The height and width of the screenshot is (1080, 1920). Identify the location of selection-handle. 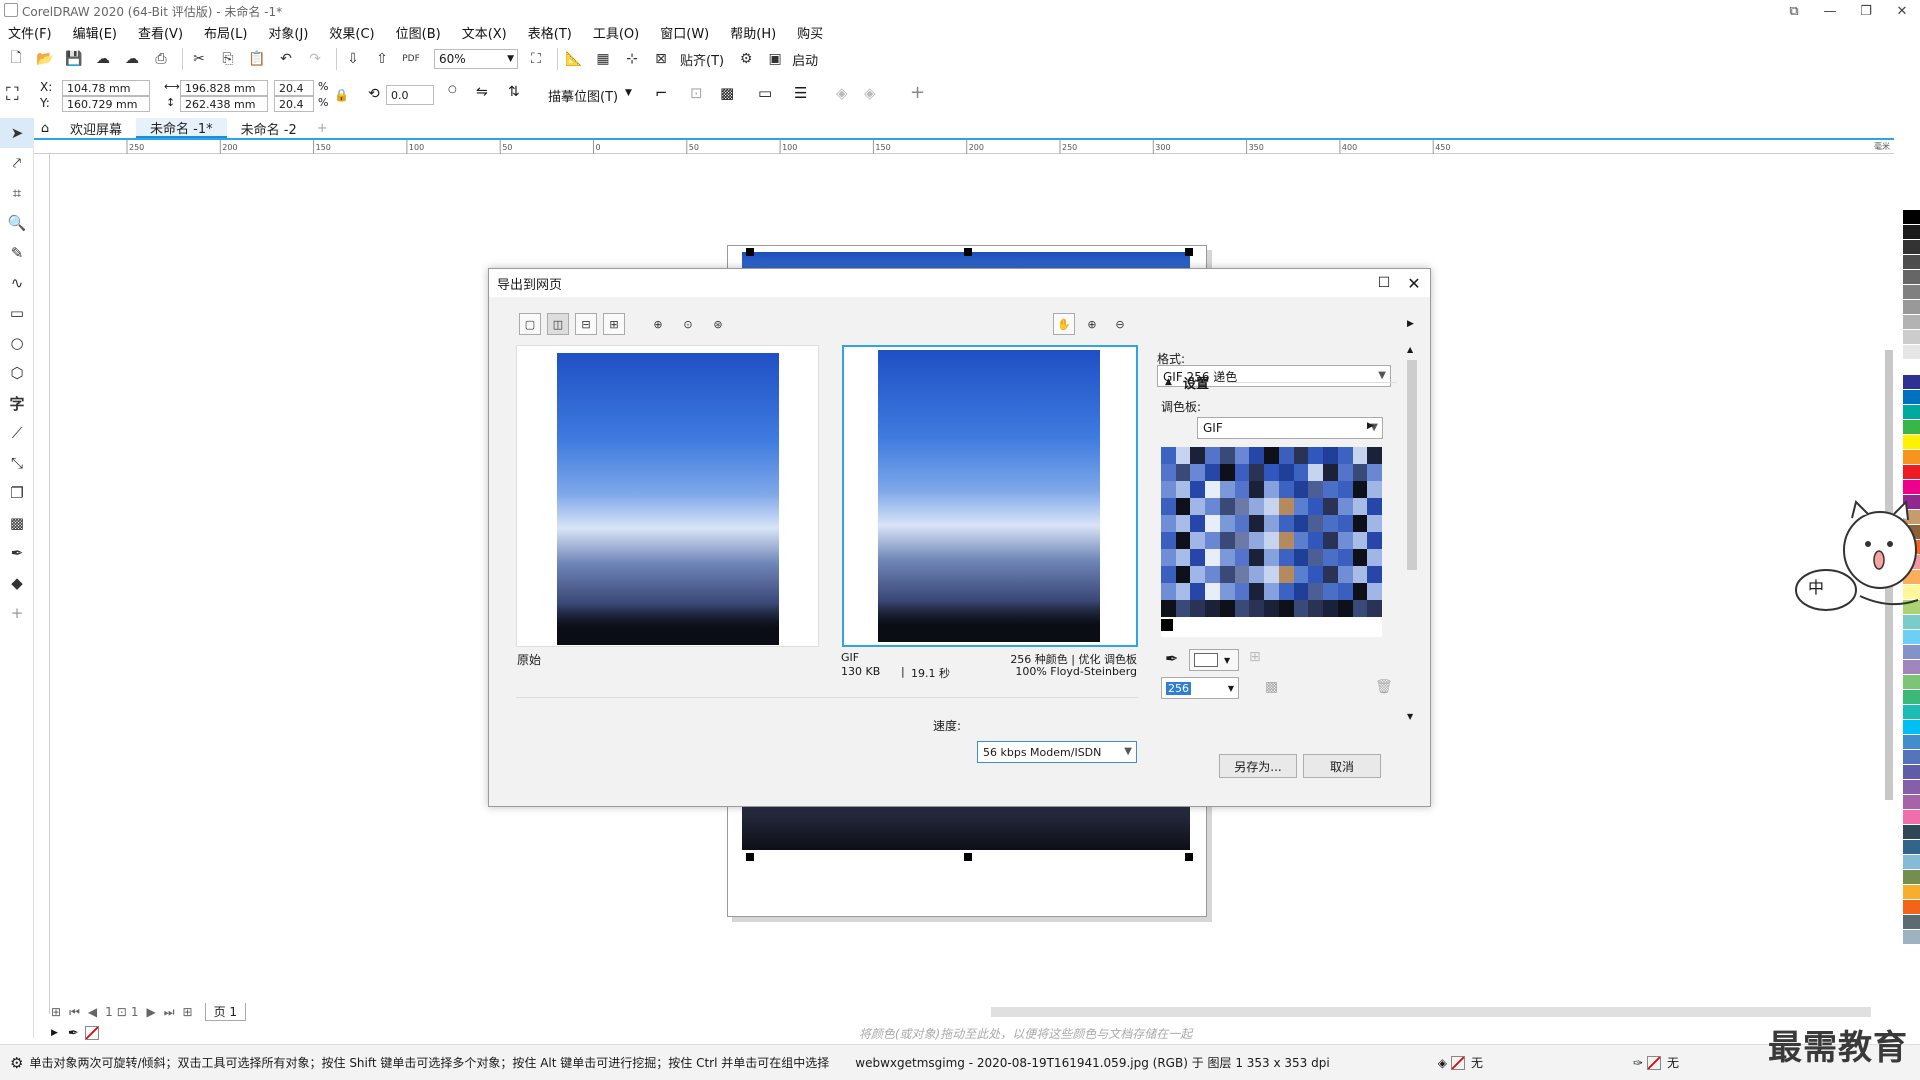
(750, 252).